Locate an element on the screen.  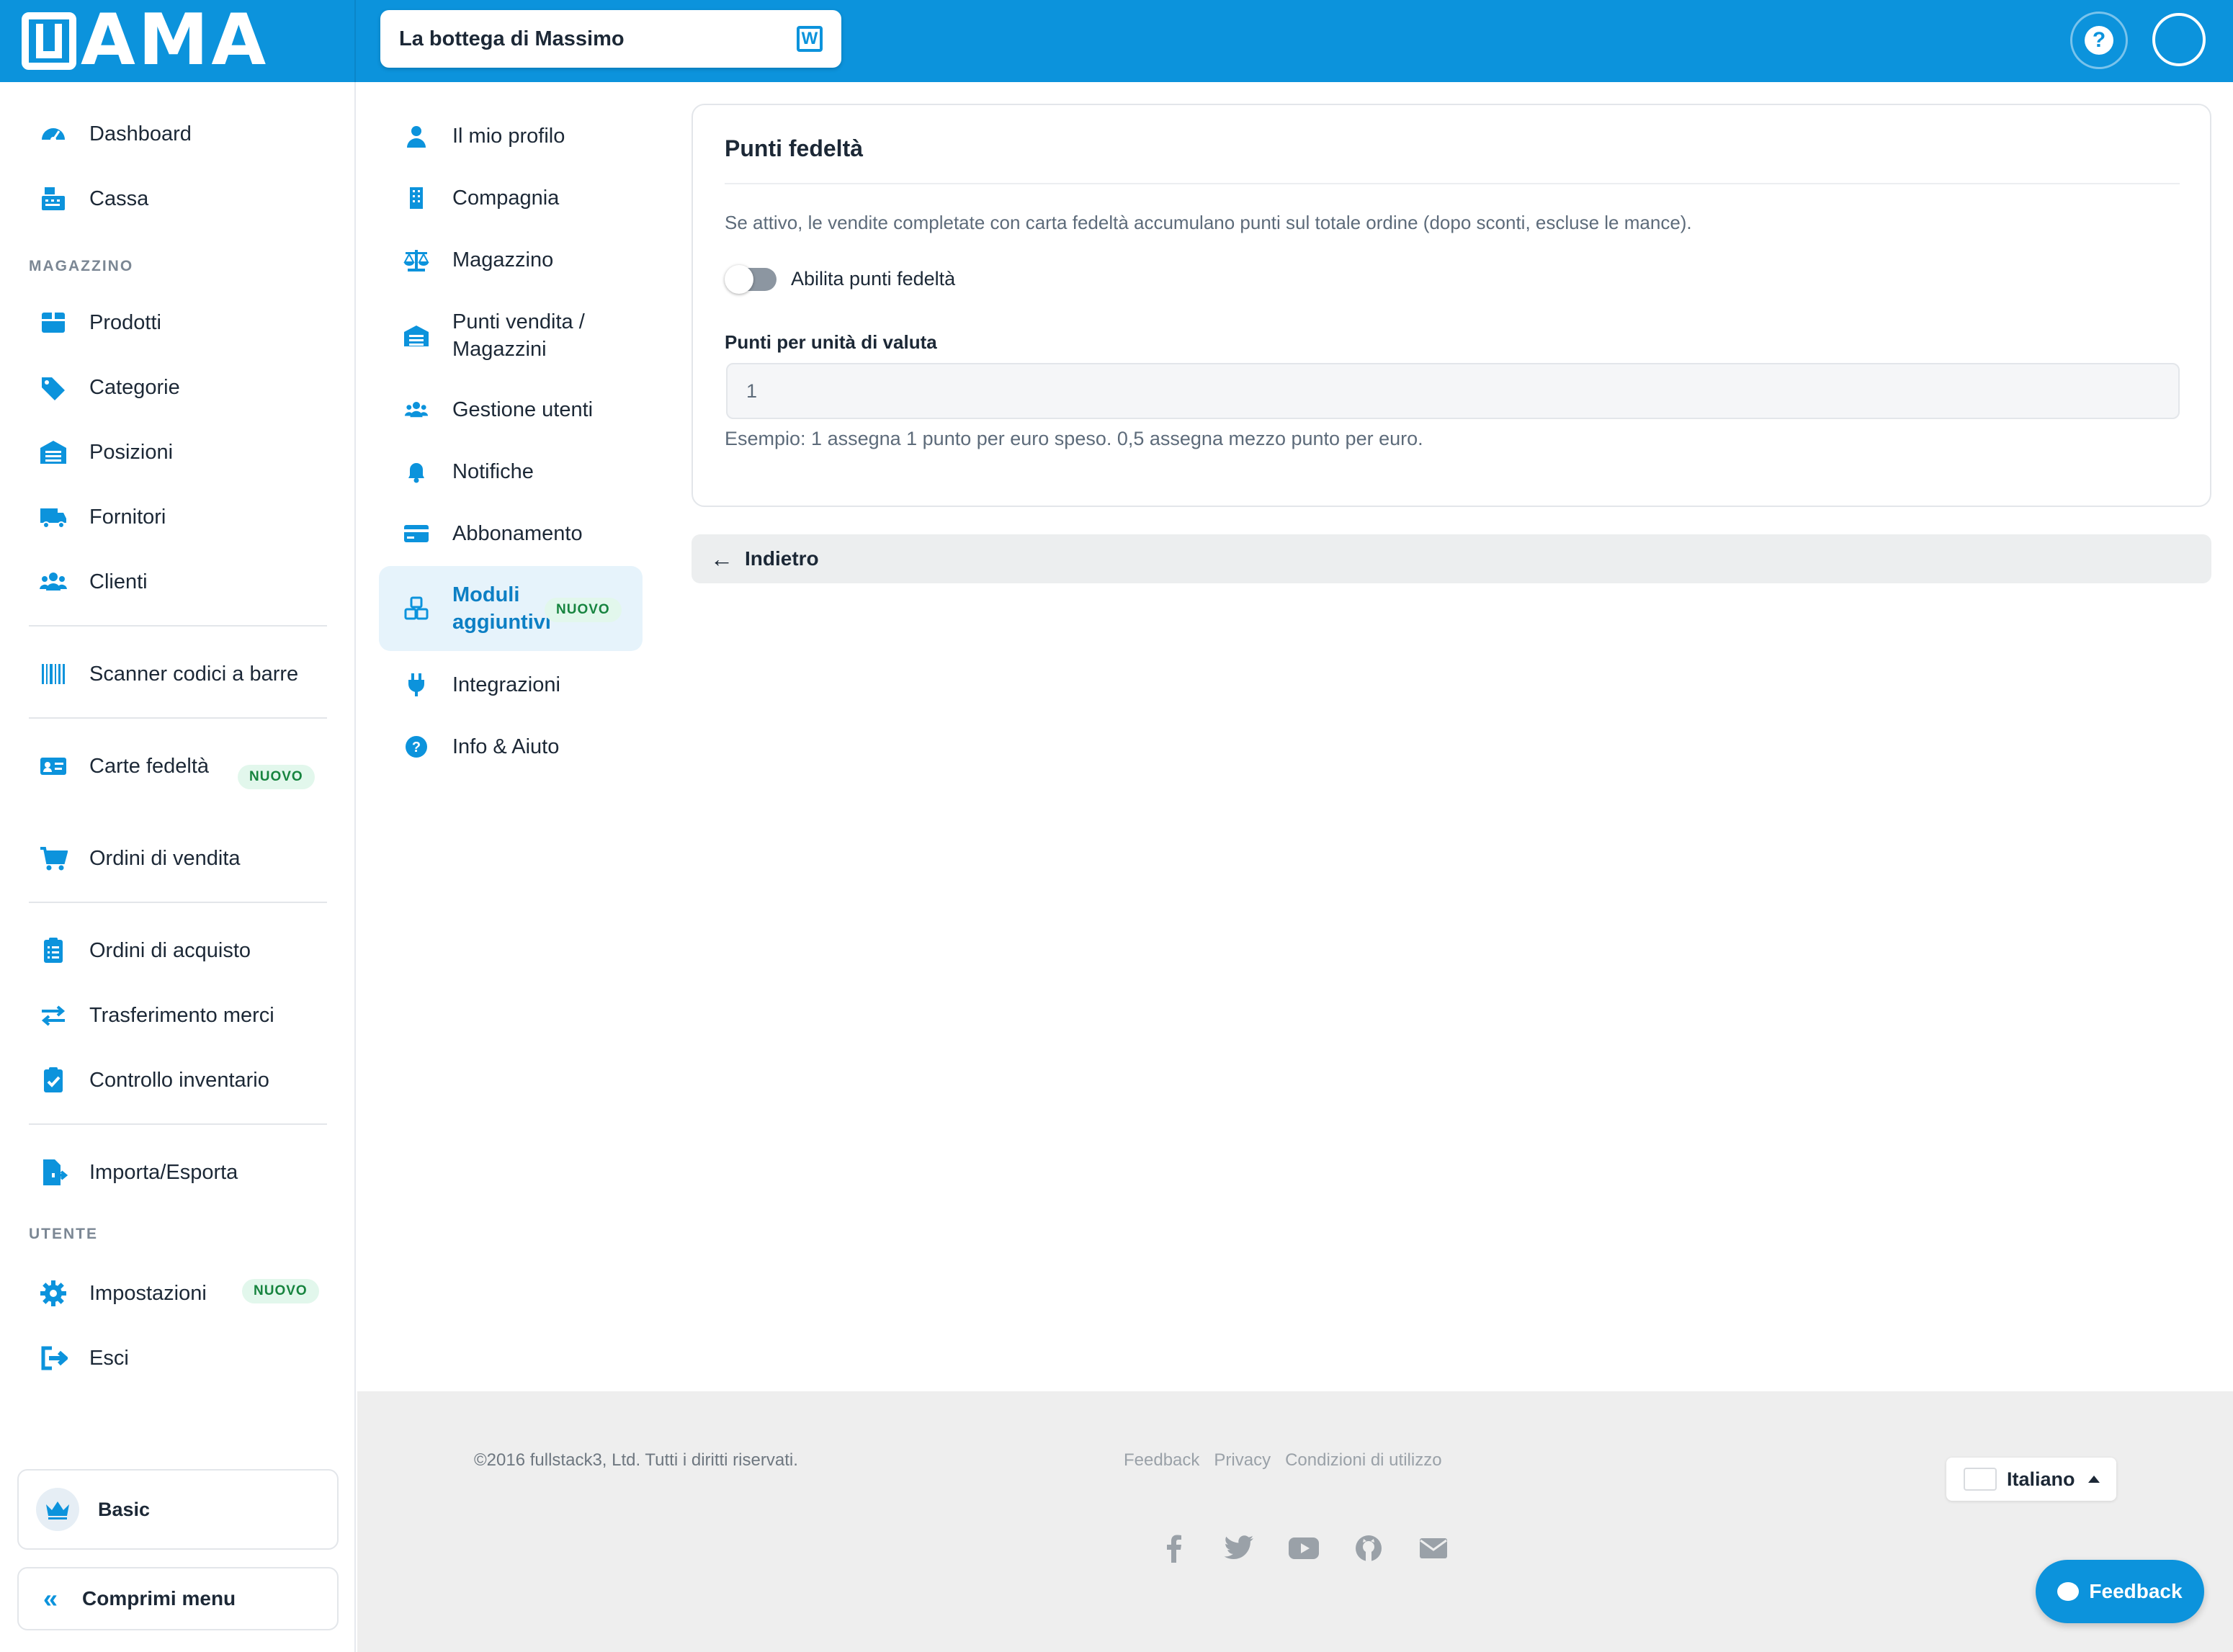
youtube-icon is located at coordinates (1304, 1548).